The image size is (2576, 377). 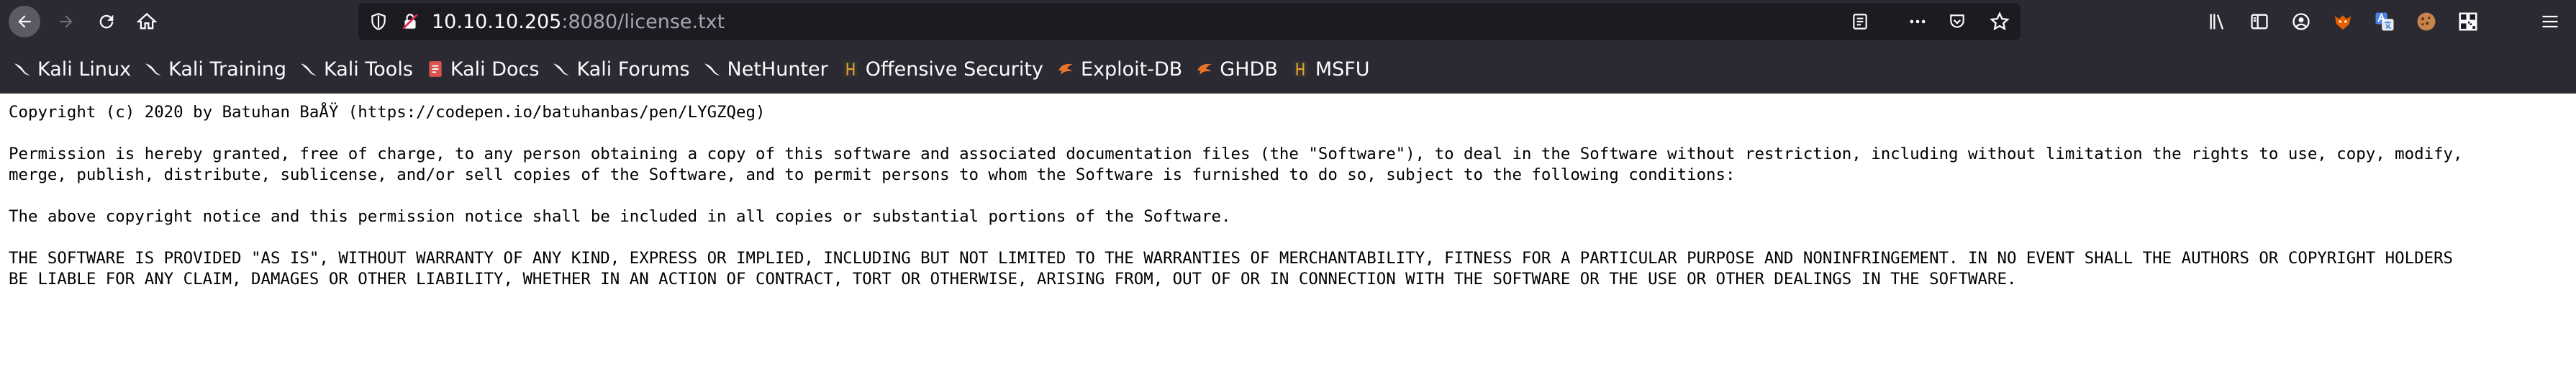 I want to click on kali-docs-icon, so click(x=435, y=69).